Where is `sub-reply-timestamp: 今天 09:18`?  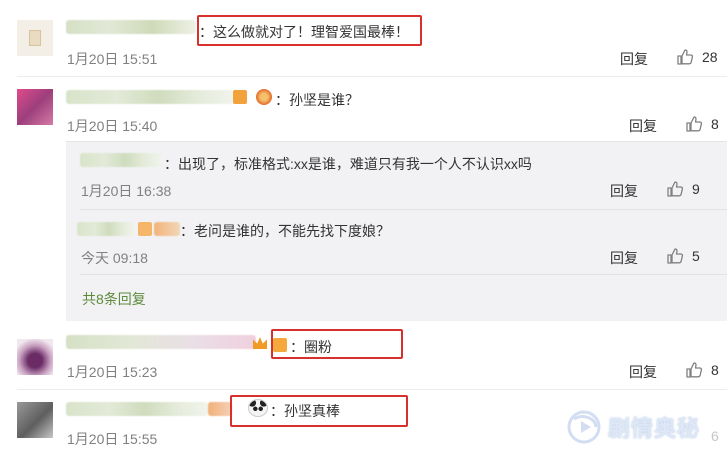
sub-reply-timestamp: 今天 09:18 is located at coordinates (114, 258).